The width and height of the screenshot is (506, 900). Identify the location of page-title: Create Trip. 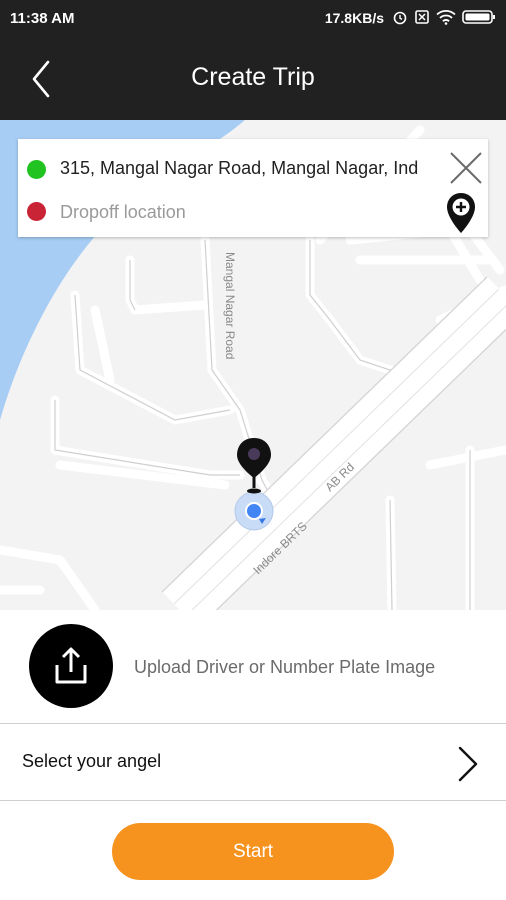
(253, 77).